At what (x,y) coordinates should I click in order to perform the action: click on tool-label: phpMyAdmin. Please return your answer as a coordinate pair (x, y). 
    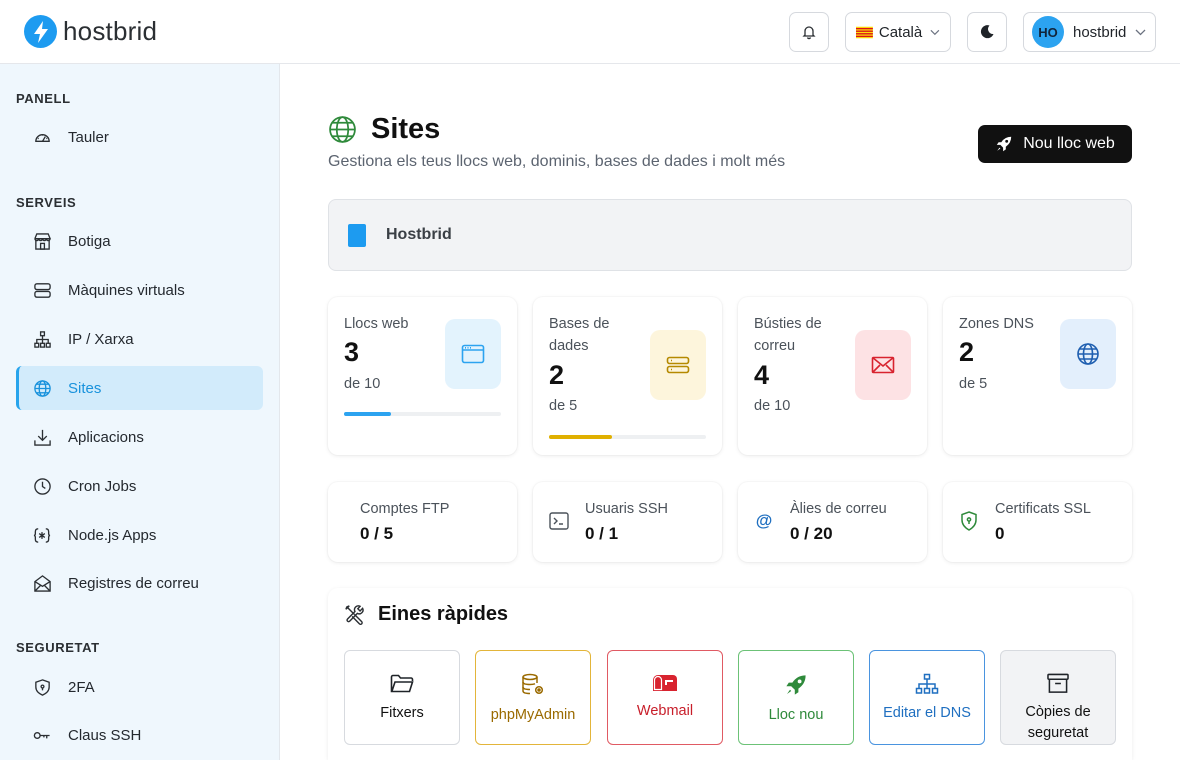
    Looking at the image, I should click on (533, 715).